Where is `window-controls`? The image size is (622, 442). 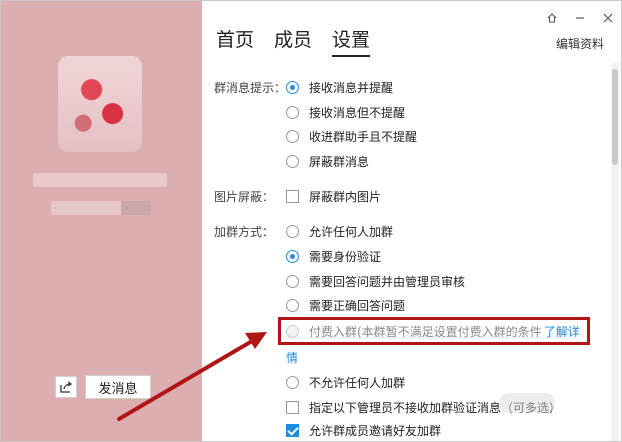
window-controls is located at coordinates (580, 18).